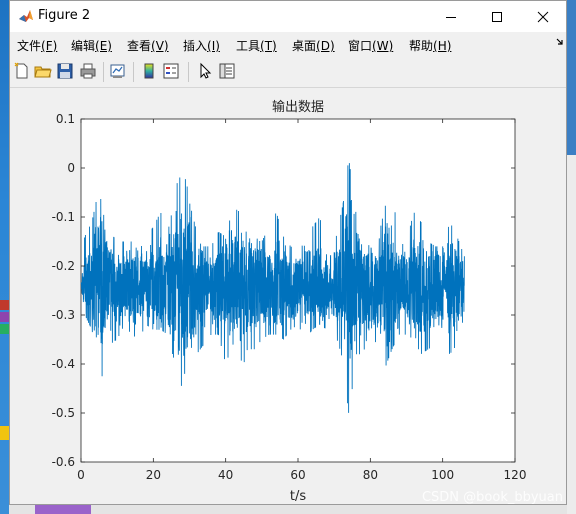 This screenshot has height=514, width=576. What do you see at coordinates (22, 71) in the screenshot?
I see `new-figure-icon` at bounding box center [22, 71].